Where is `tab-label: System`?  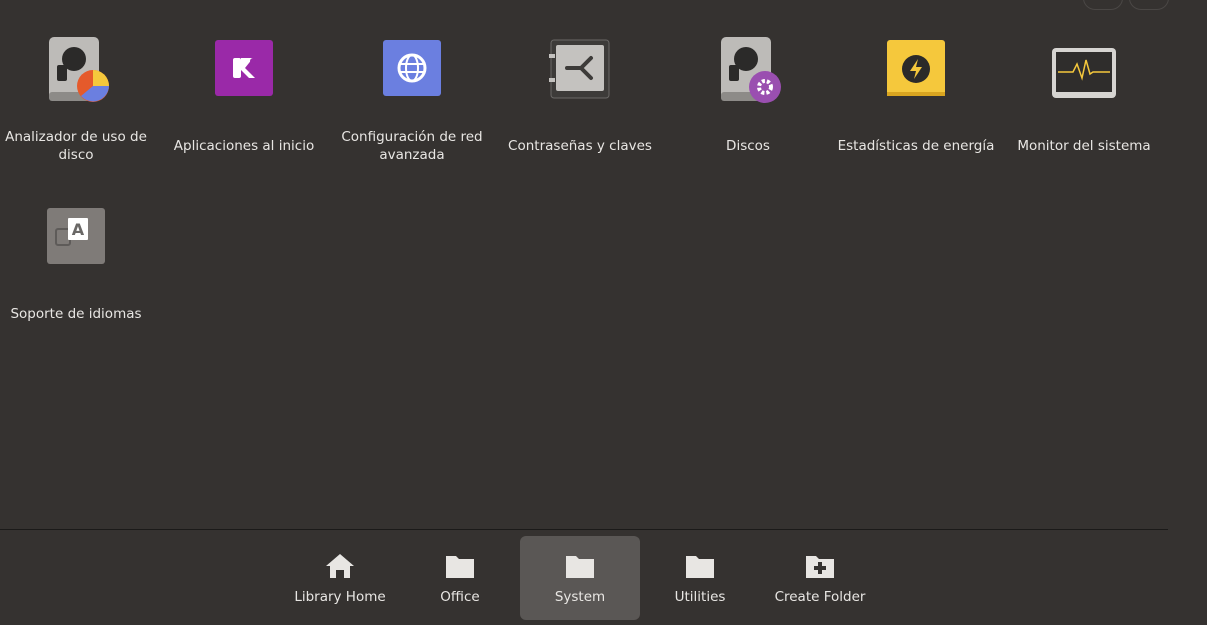
tab-label: System is located at coordinates (580, 597).